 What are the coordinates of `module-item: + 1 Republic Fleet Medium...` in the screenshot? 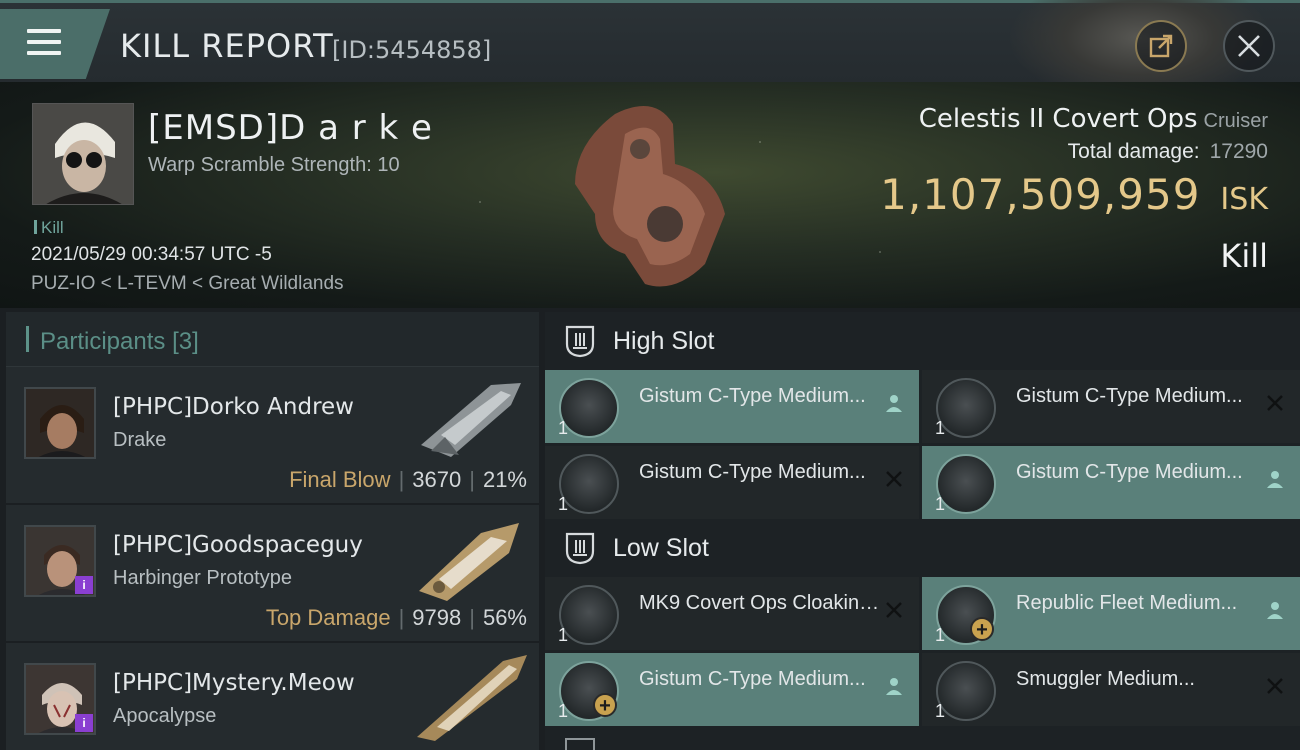 It's located at (1111, 613).